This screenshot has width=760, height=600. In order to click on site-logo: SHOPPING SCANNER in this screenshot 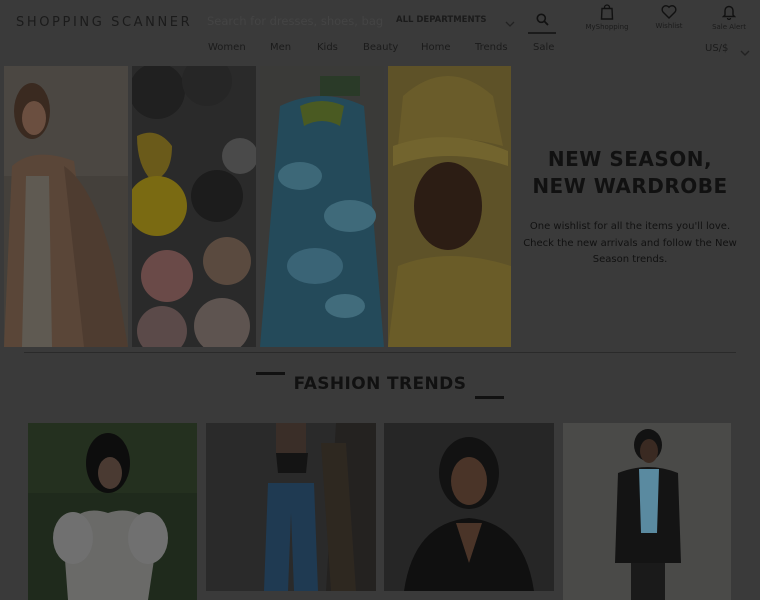, I will do `click(104, 22)`.